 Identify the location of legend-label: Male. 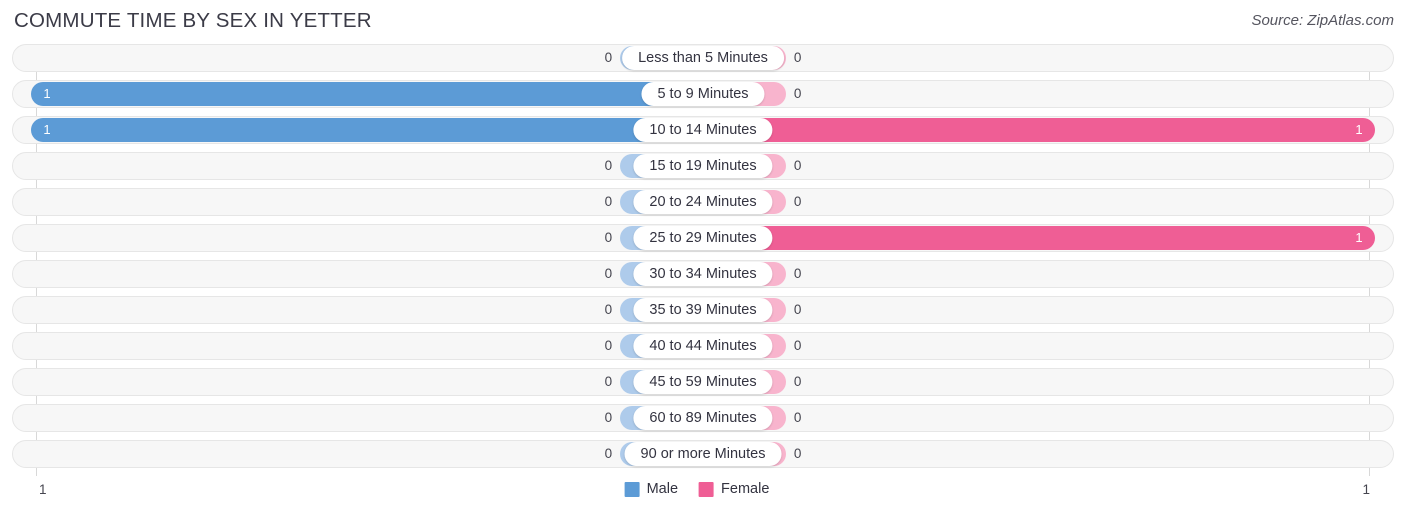
(662, 489).